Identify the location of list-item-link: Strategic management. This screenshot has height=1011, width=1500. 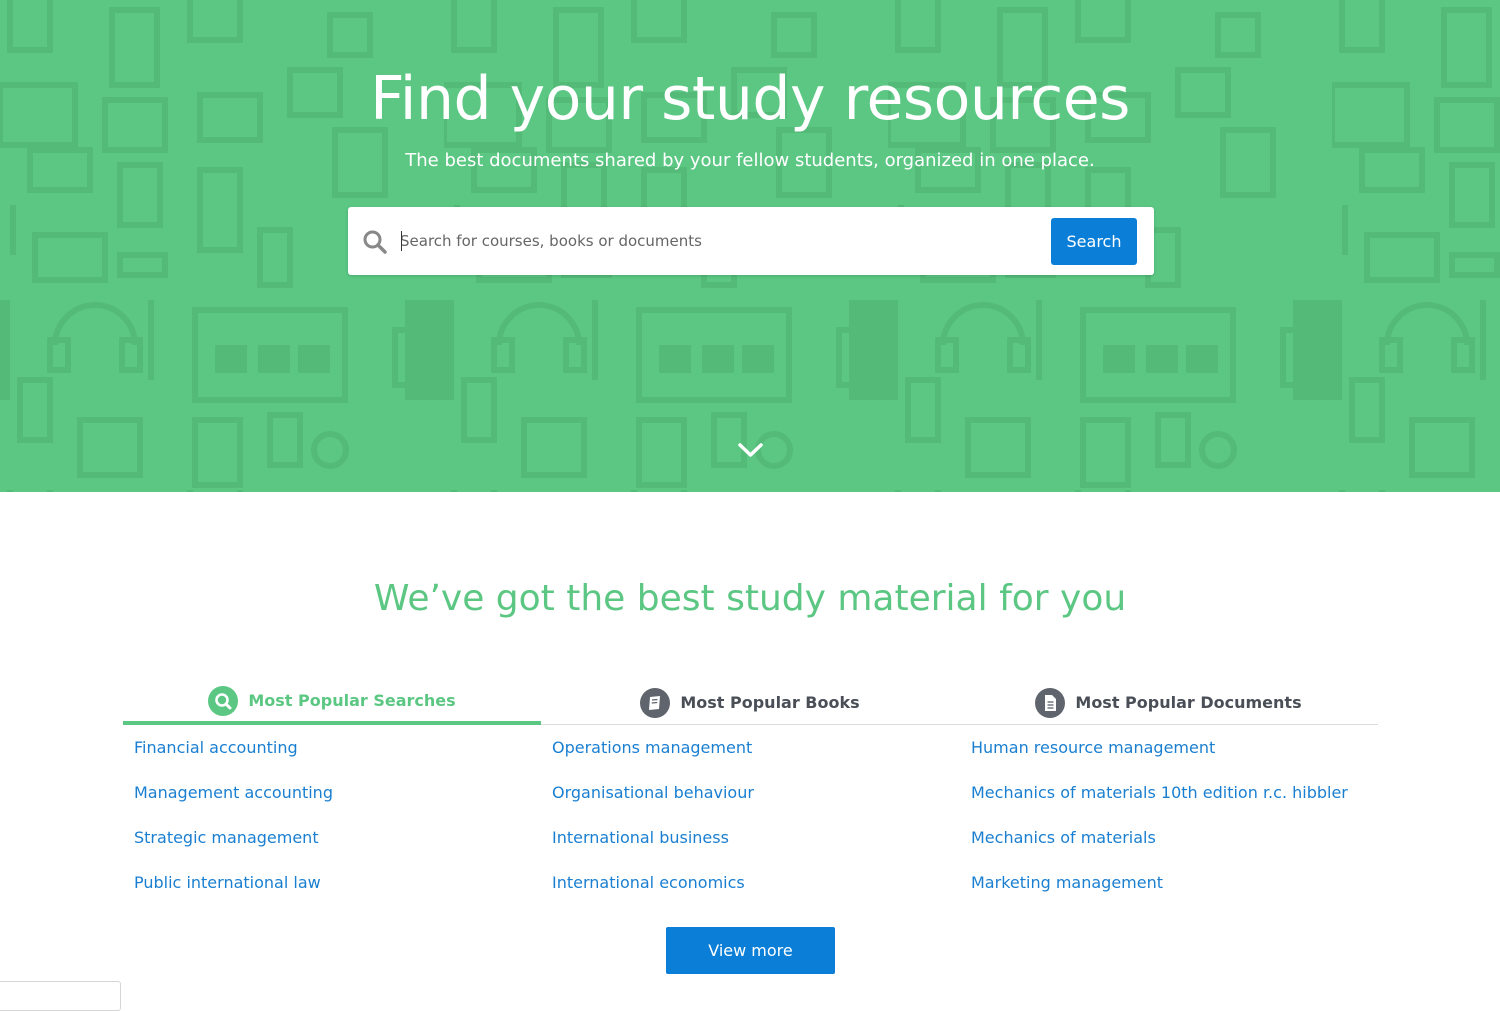
(343, 849).